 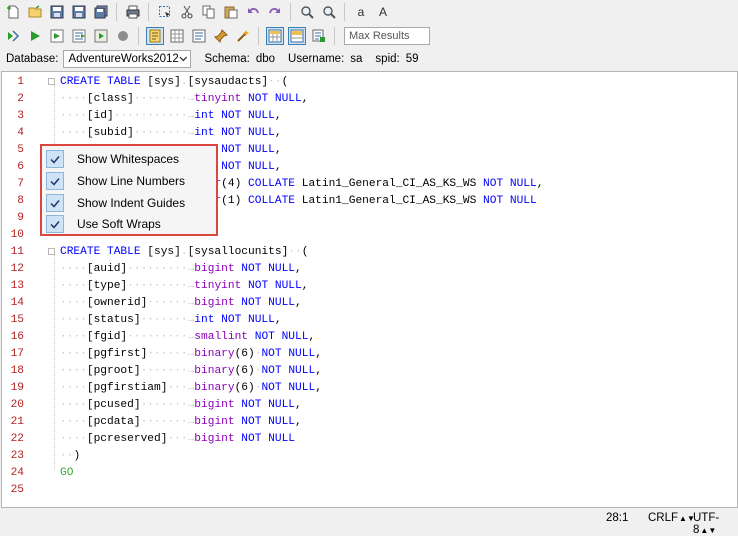 What do you see at coordinates (32, 59) in the screenshot?
I see `database-label: Database:` at bounding box center [32, 59].